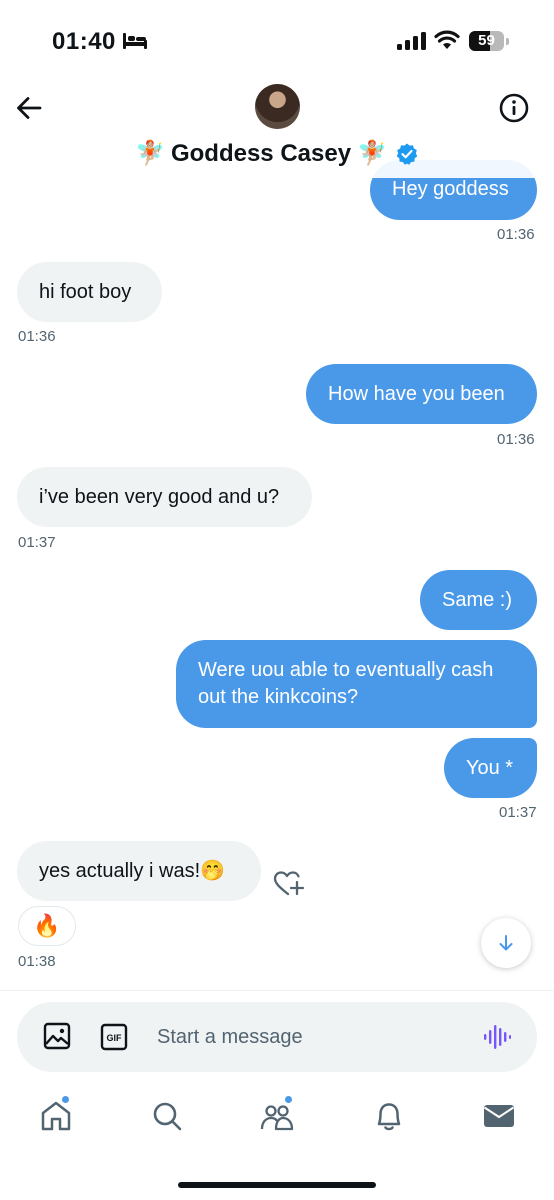  I want to click on verified-badge-icon, so click(407, 154).